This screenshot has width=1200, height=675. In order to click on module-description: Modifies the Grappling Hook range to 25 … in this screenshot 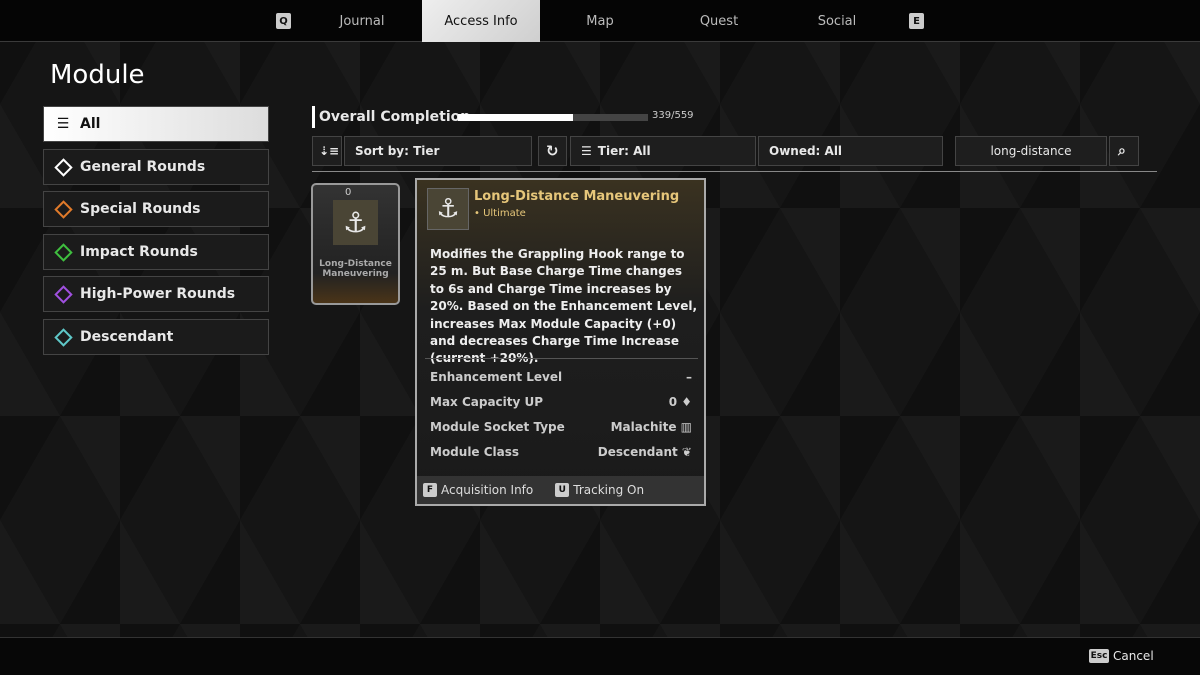, I will do `click(564, 306)`.